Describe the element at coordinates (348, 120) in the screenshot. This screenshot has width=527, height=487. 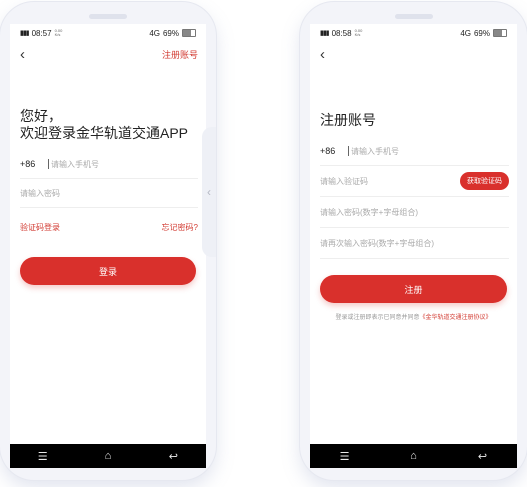
I see `register-title: 注册账号` at that location.